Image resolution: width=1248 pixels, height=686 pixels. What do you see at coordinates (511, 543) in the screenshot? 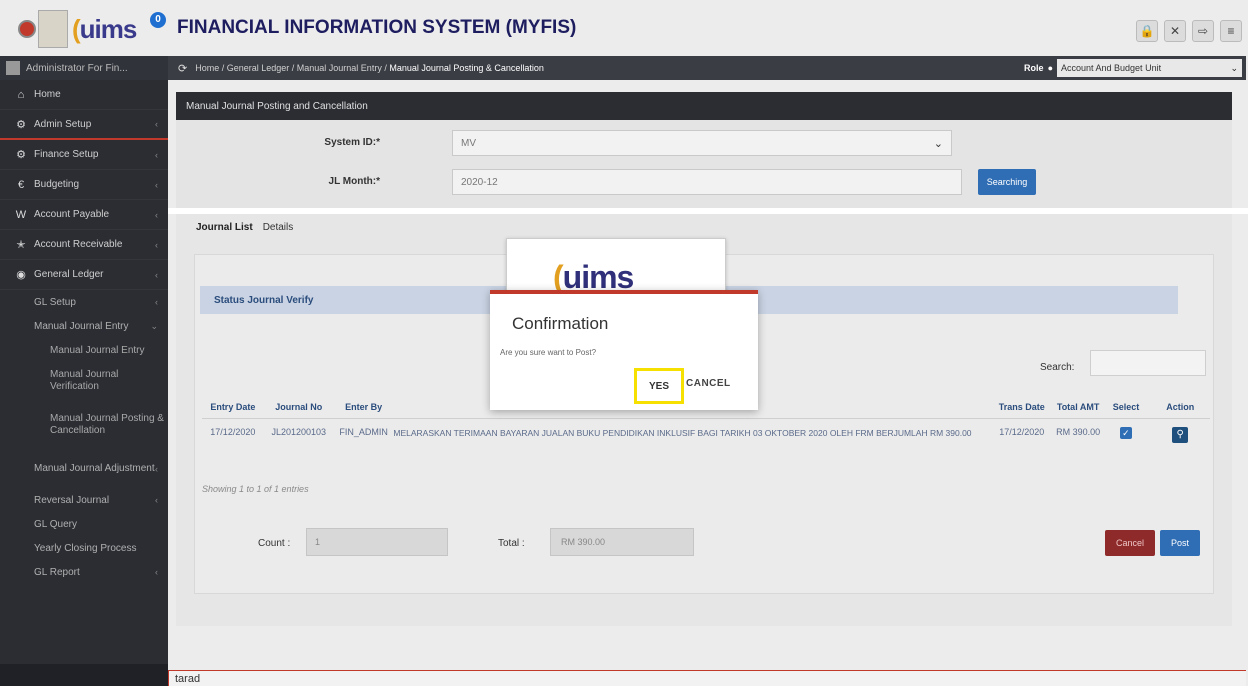
I see `total-label: Total :` at bounding box center [511, 543].